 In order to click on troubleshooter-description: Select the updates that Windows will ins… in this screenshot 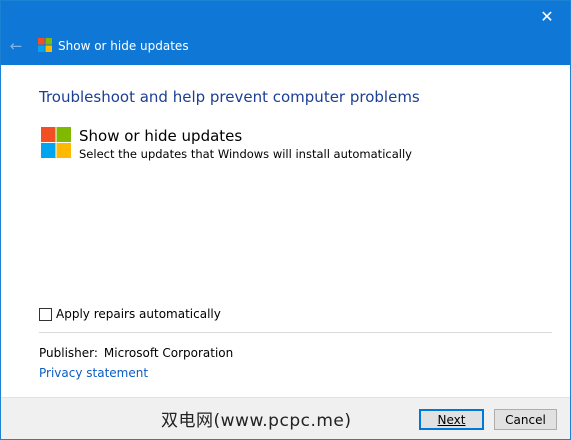, I will do `click(245, 154)`.